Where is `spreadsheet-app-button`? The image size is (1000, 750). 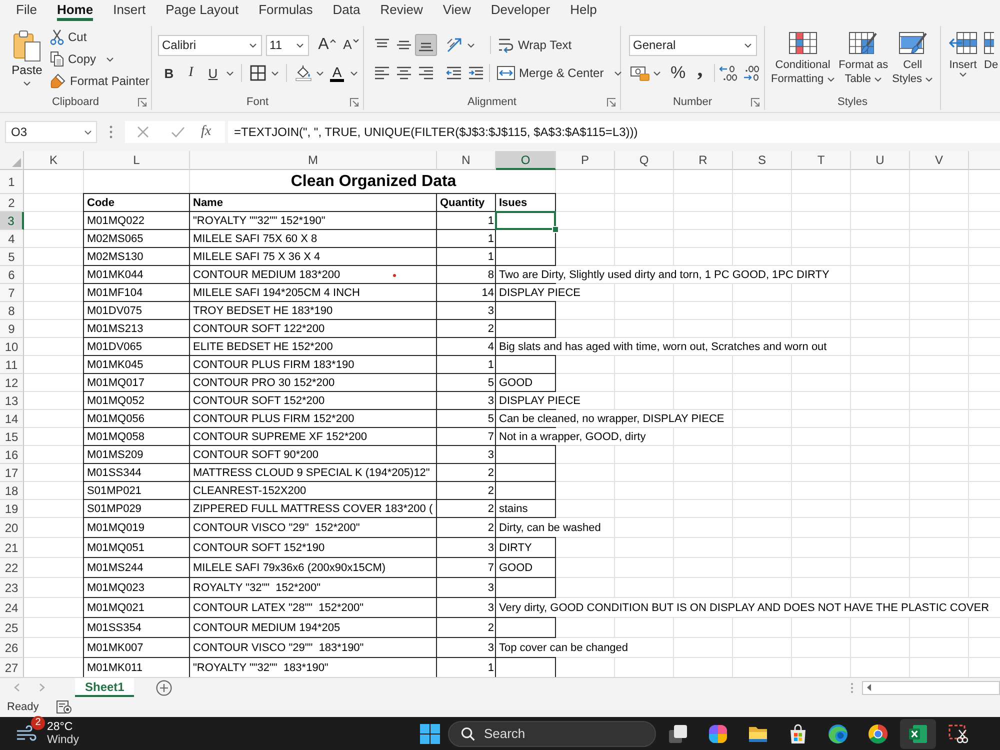
spreadsheet-app-button is located at coordinates (918, 733).